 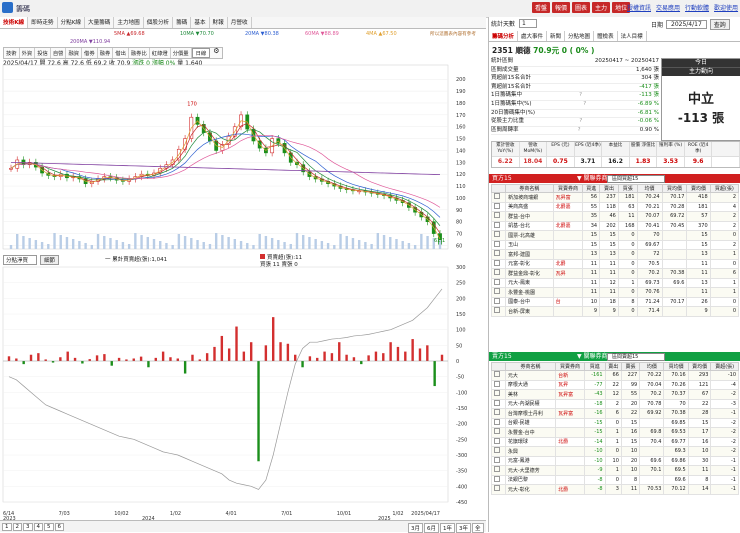 What do you see at coordinates (530, 489) in the screenshot?
I see `broker-name: 元大-彰化` at bounding box center [530, 489].